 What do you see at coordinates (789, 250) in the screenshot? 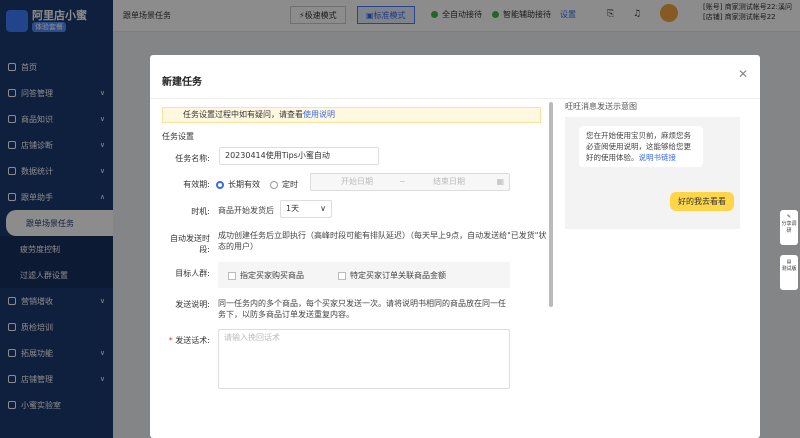
I see `right-rail: ✎ 分享调研 ▤ 测试版` at bounding box center [789, 250].